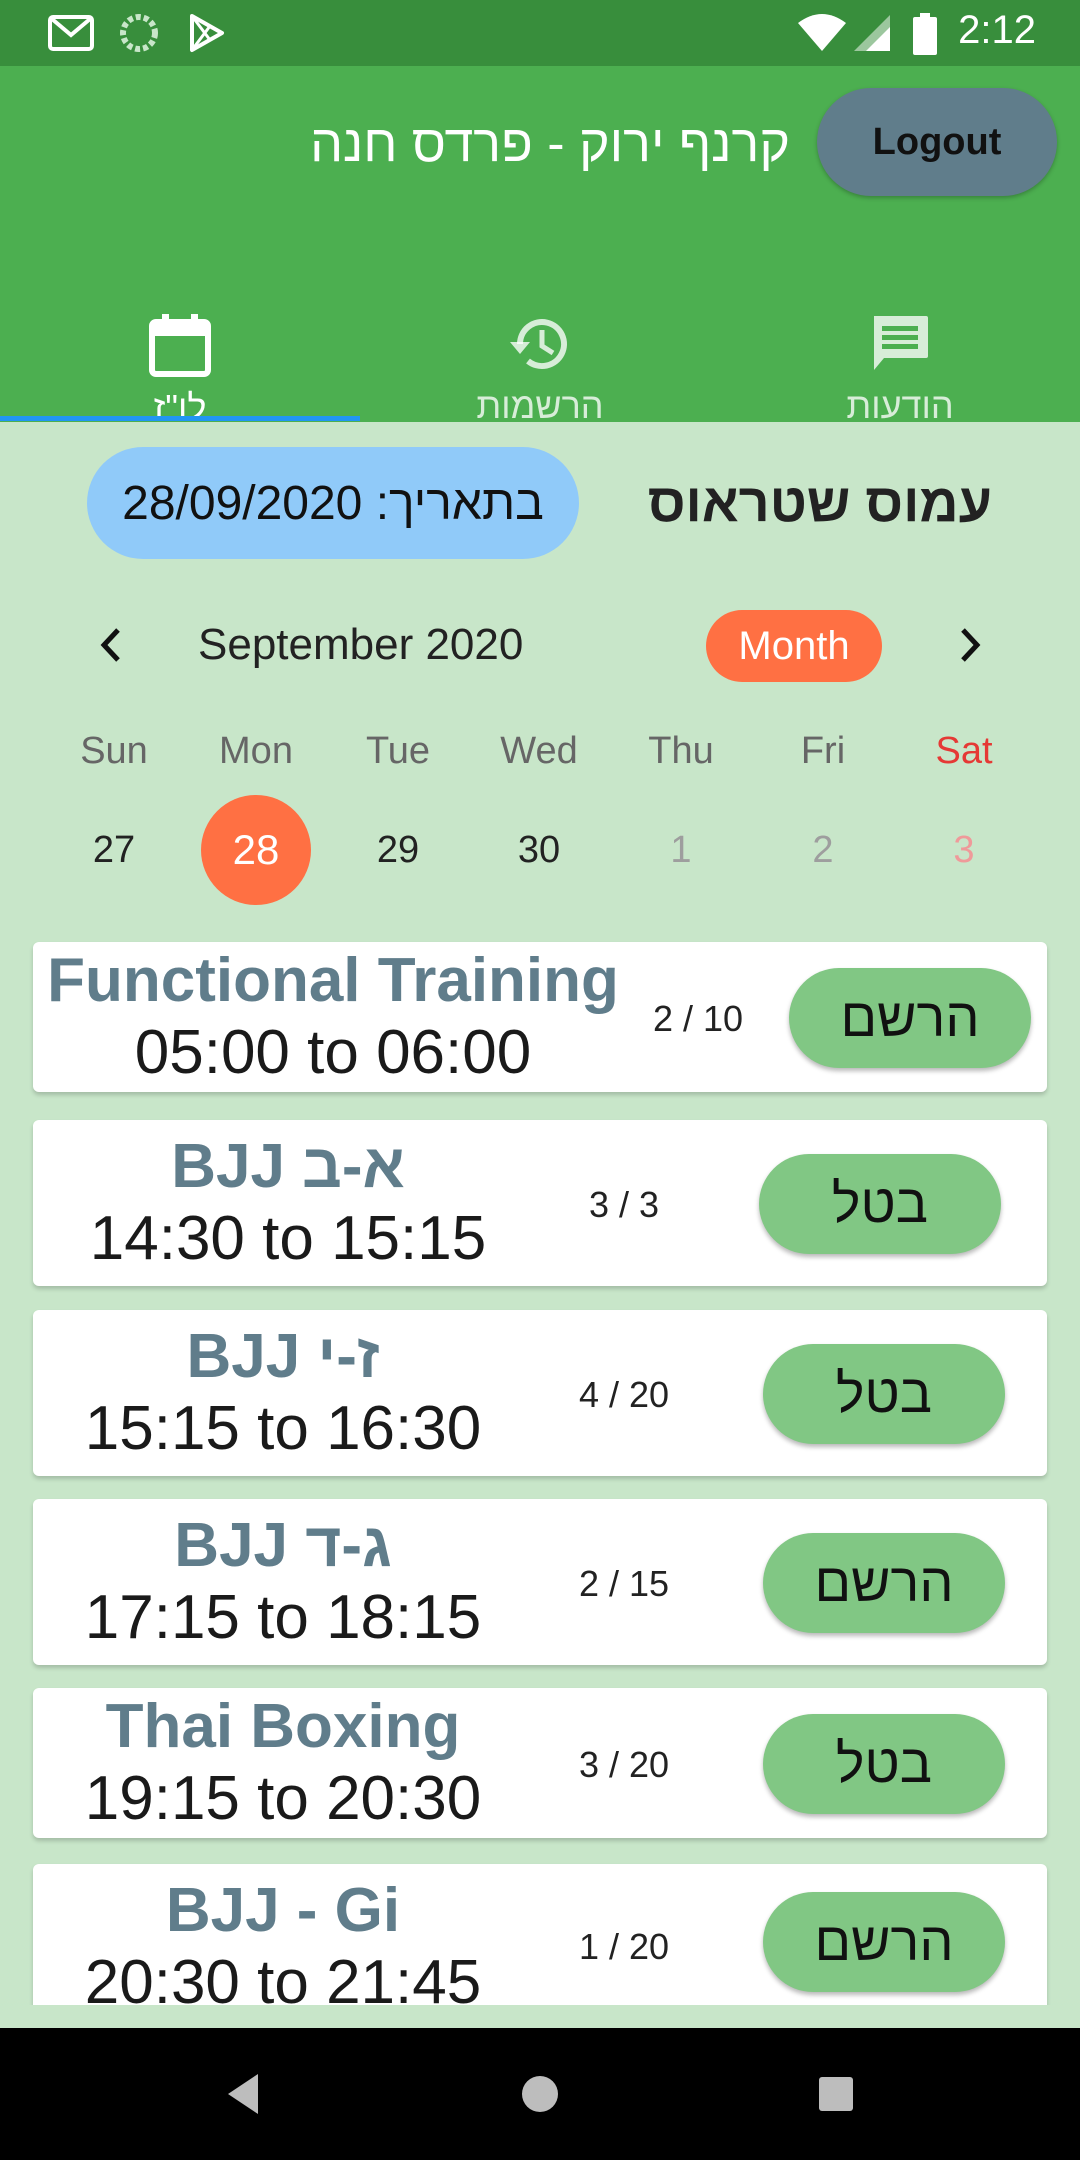  Describe the element at coordinates (256, 850) in the screenshot. I see `day-cell-selected: 28` at that location.